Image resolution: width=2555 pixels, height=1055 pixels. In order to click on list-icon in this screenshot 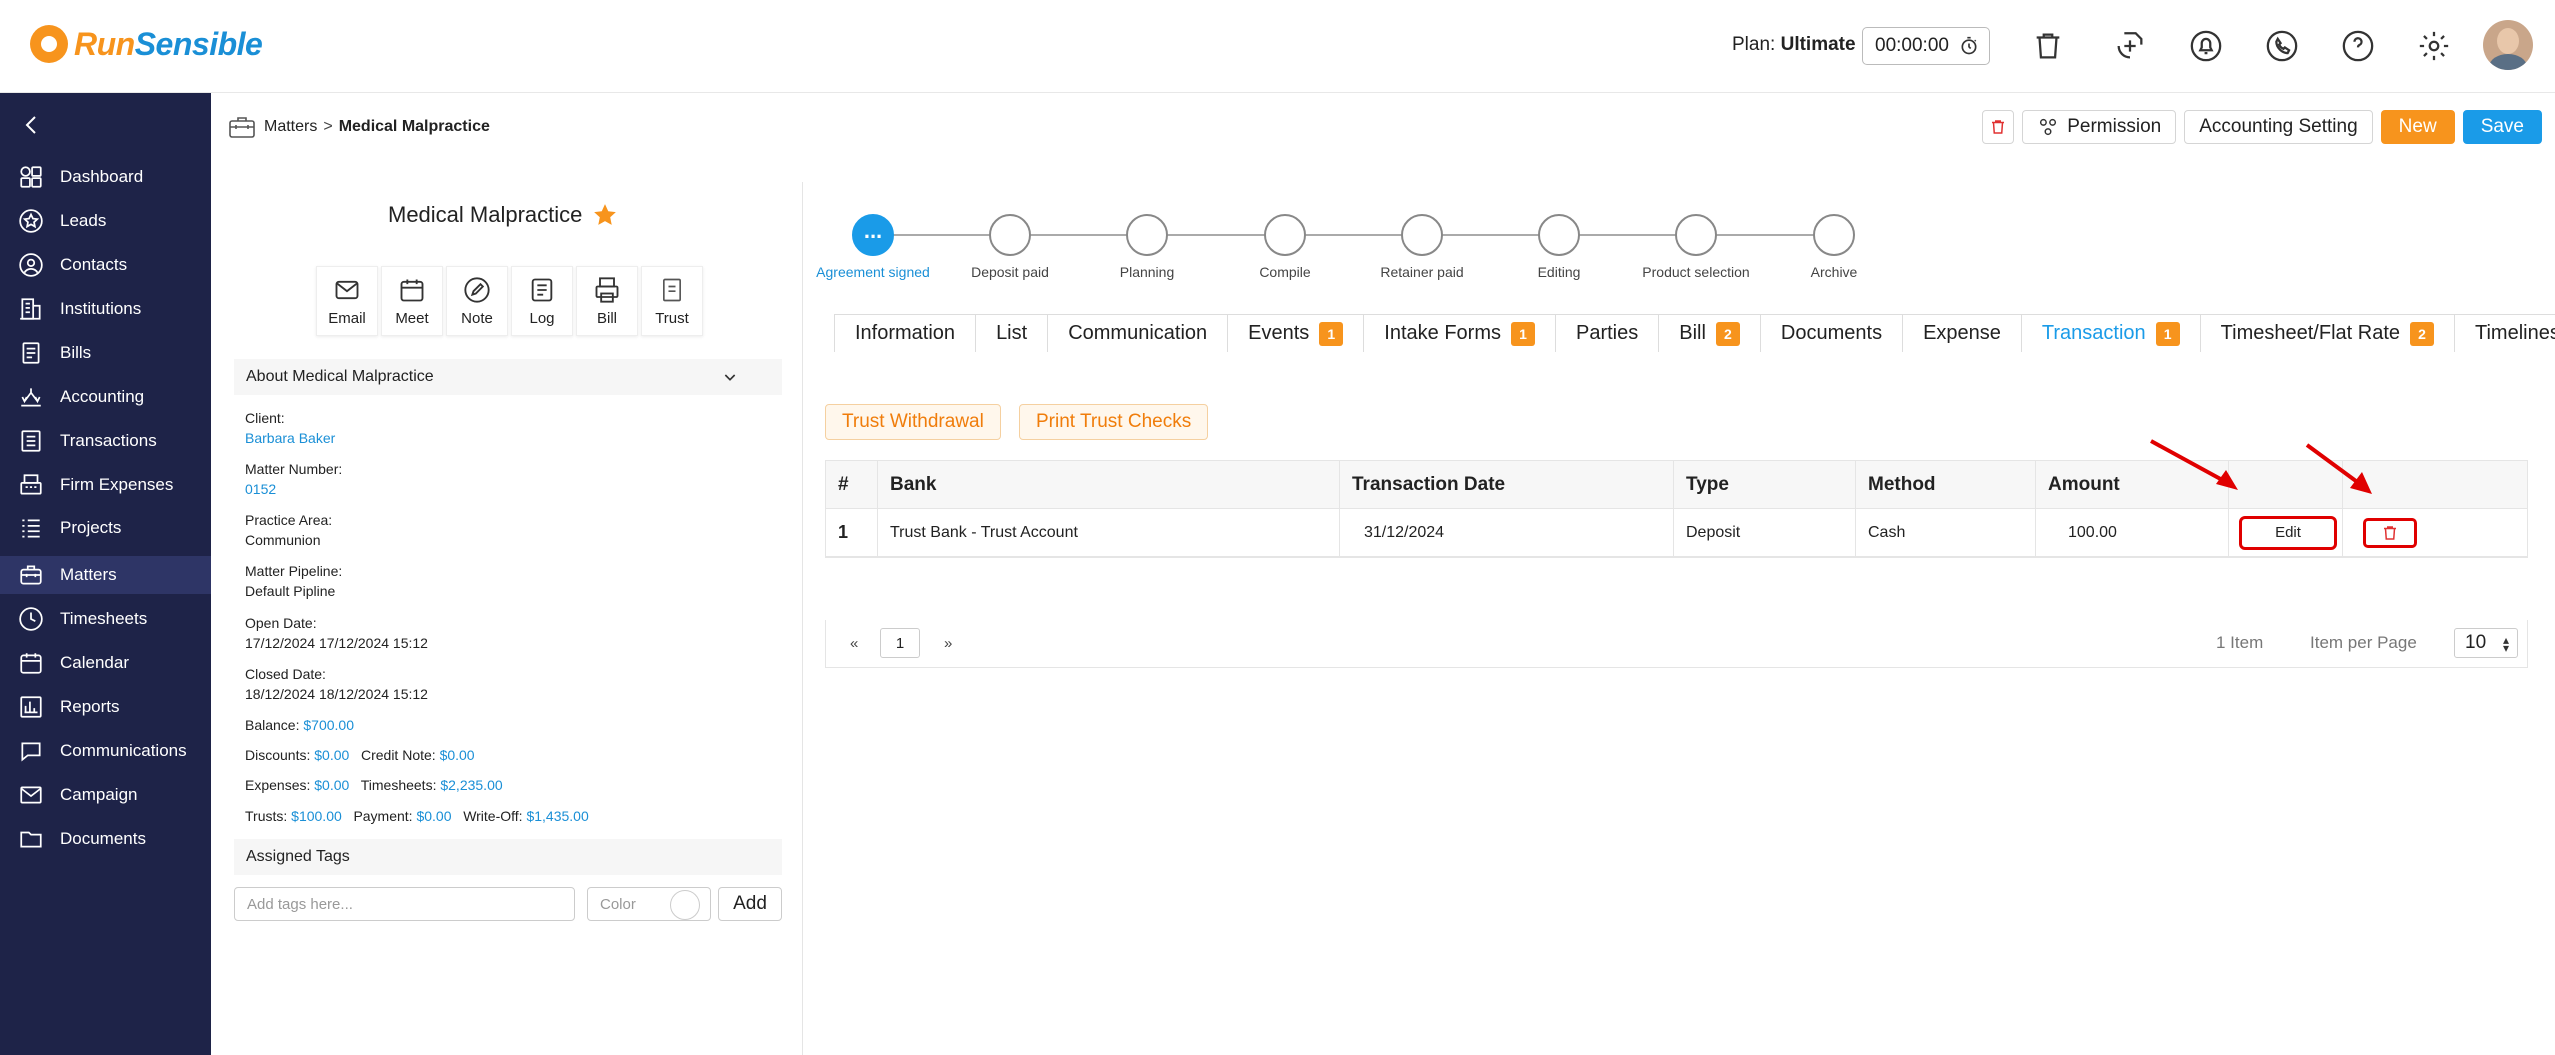, I will do `click(31, 528)`.